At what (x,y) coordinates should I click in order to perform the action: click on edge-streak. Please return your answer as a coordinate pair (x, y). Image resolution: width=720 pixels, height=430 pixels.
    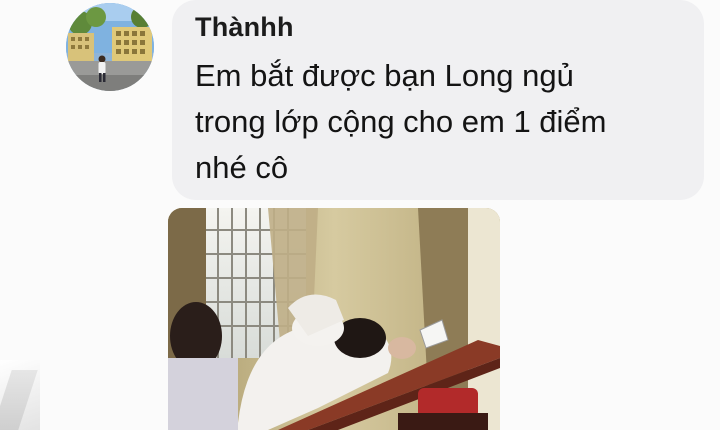
    Looking at the image, I should click on (19, 400).